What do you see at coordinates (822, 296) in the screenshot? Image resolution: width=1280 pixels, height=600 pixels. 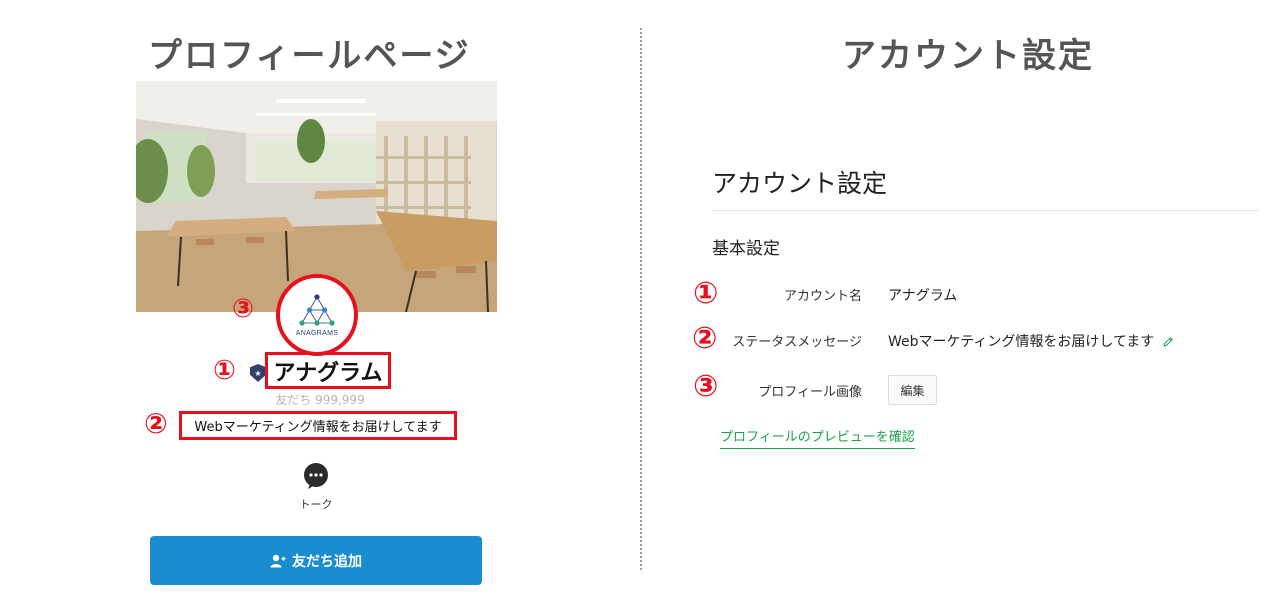 I see `account-name-label: アカウント名` at bounding box center [822, 296].